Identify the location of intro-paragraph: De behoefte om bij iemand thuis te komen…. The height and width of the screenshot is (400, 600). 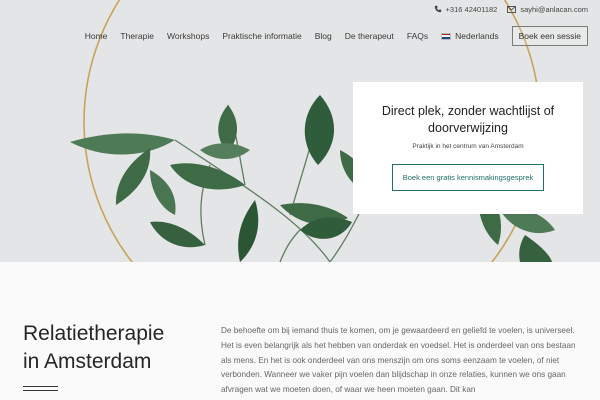
(398, 360).